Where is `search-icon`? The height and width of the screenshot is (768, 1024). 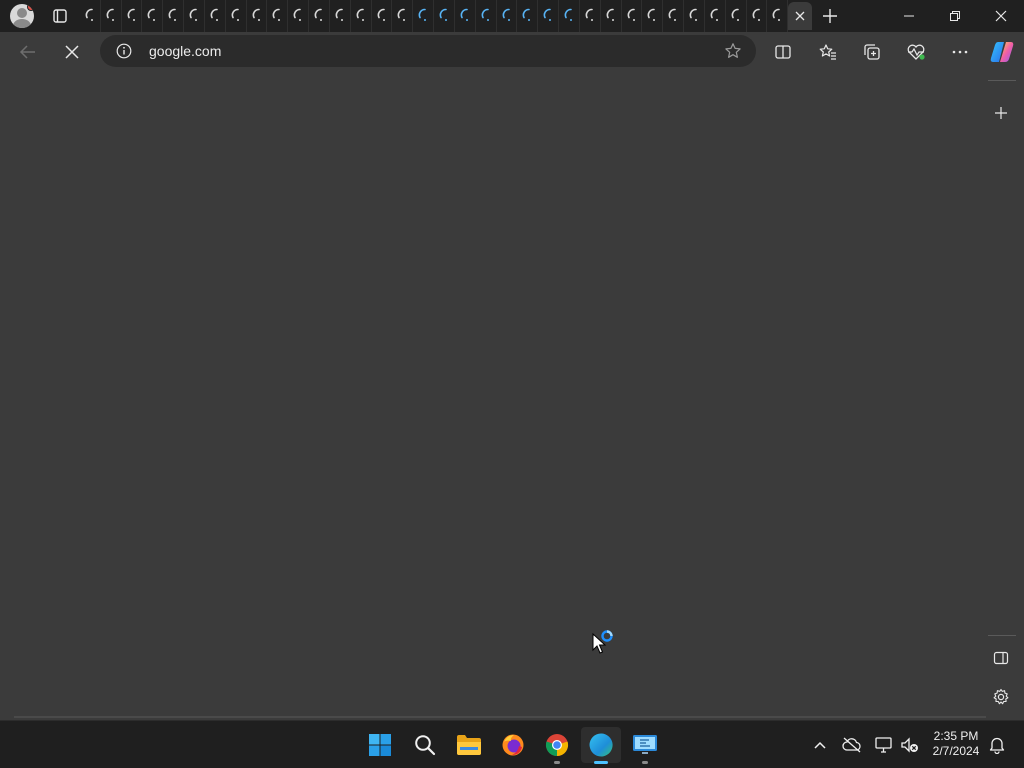
search-icon is located at coordinates (425, 745).